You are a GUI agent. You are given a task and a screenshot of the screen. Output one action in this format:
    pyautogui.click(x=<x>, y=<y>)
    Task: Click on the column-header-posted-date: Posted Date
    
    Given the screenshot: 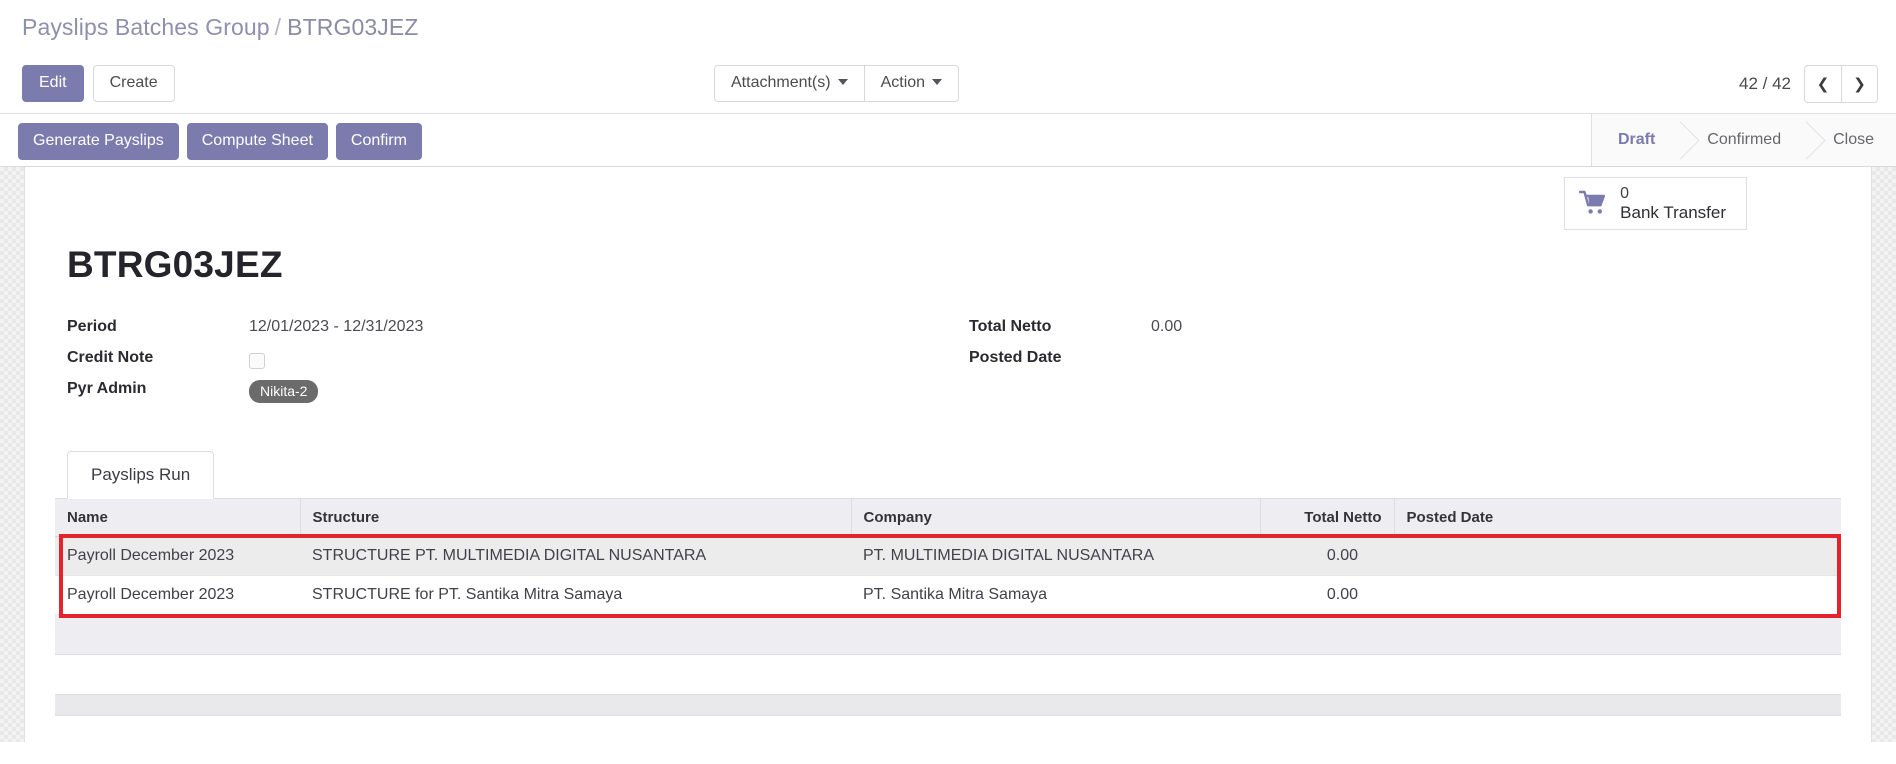 What is the action you would take?
    pyautogui.click(x=1617, y=518)
    